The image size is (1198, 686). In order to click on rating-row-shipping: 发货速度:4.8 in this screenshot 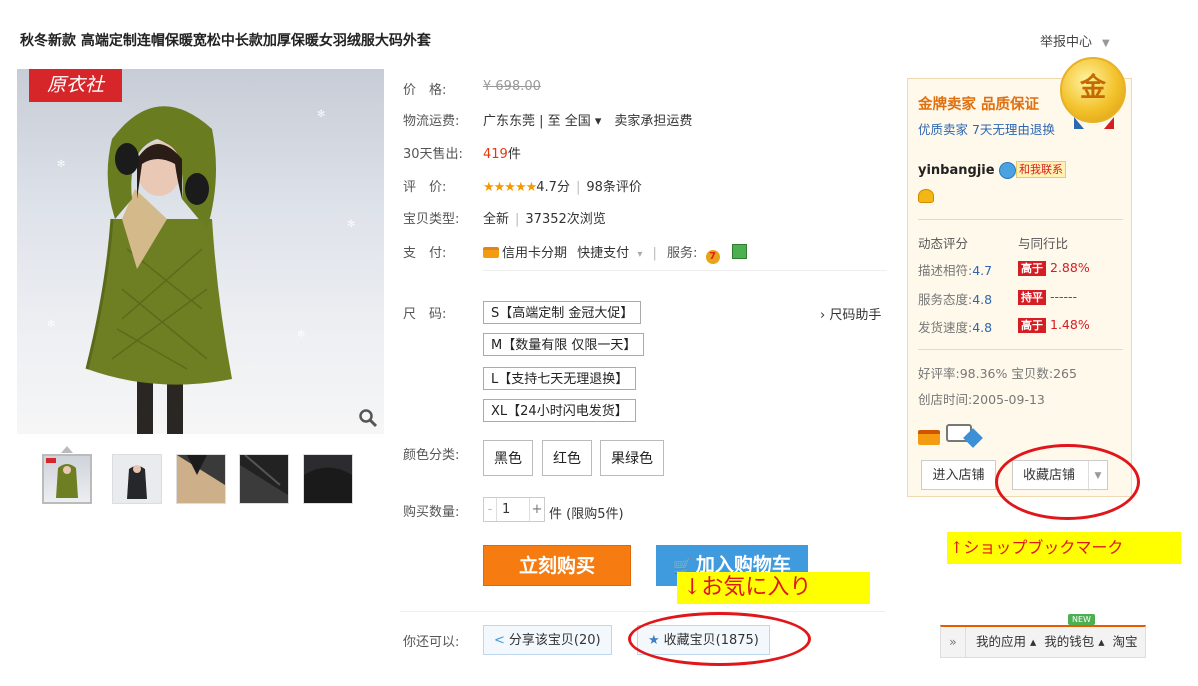, I will do `click(955, 327)`.